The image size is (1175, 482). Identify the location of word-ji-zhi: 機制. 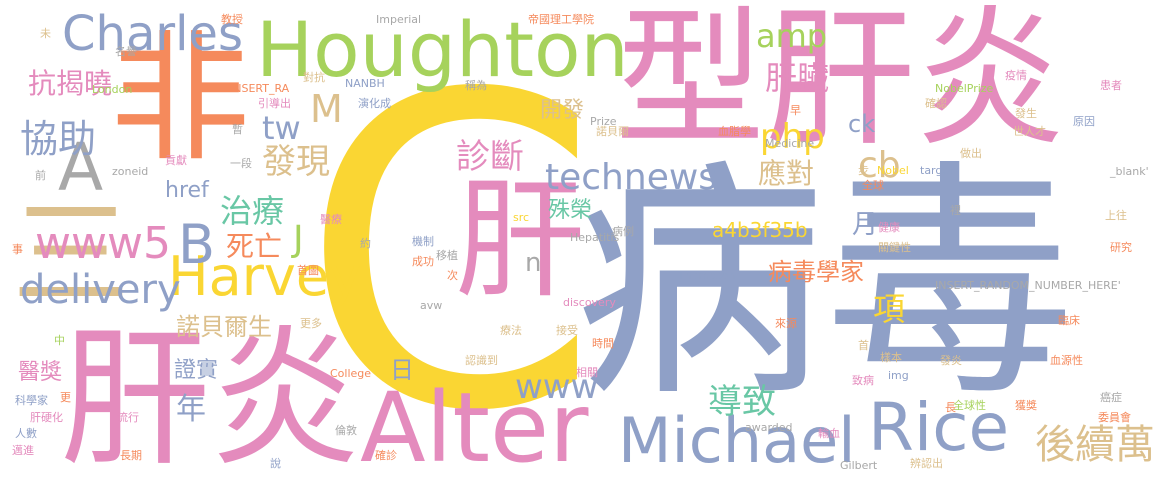
(423, 241).